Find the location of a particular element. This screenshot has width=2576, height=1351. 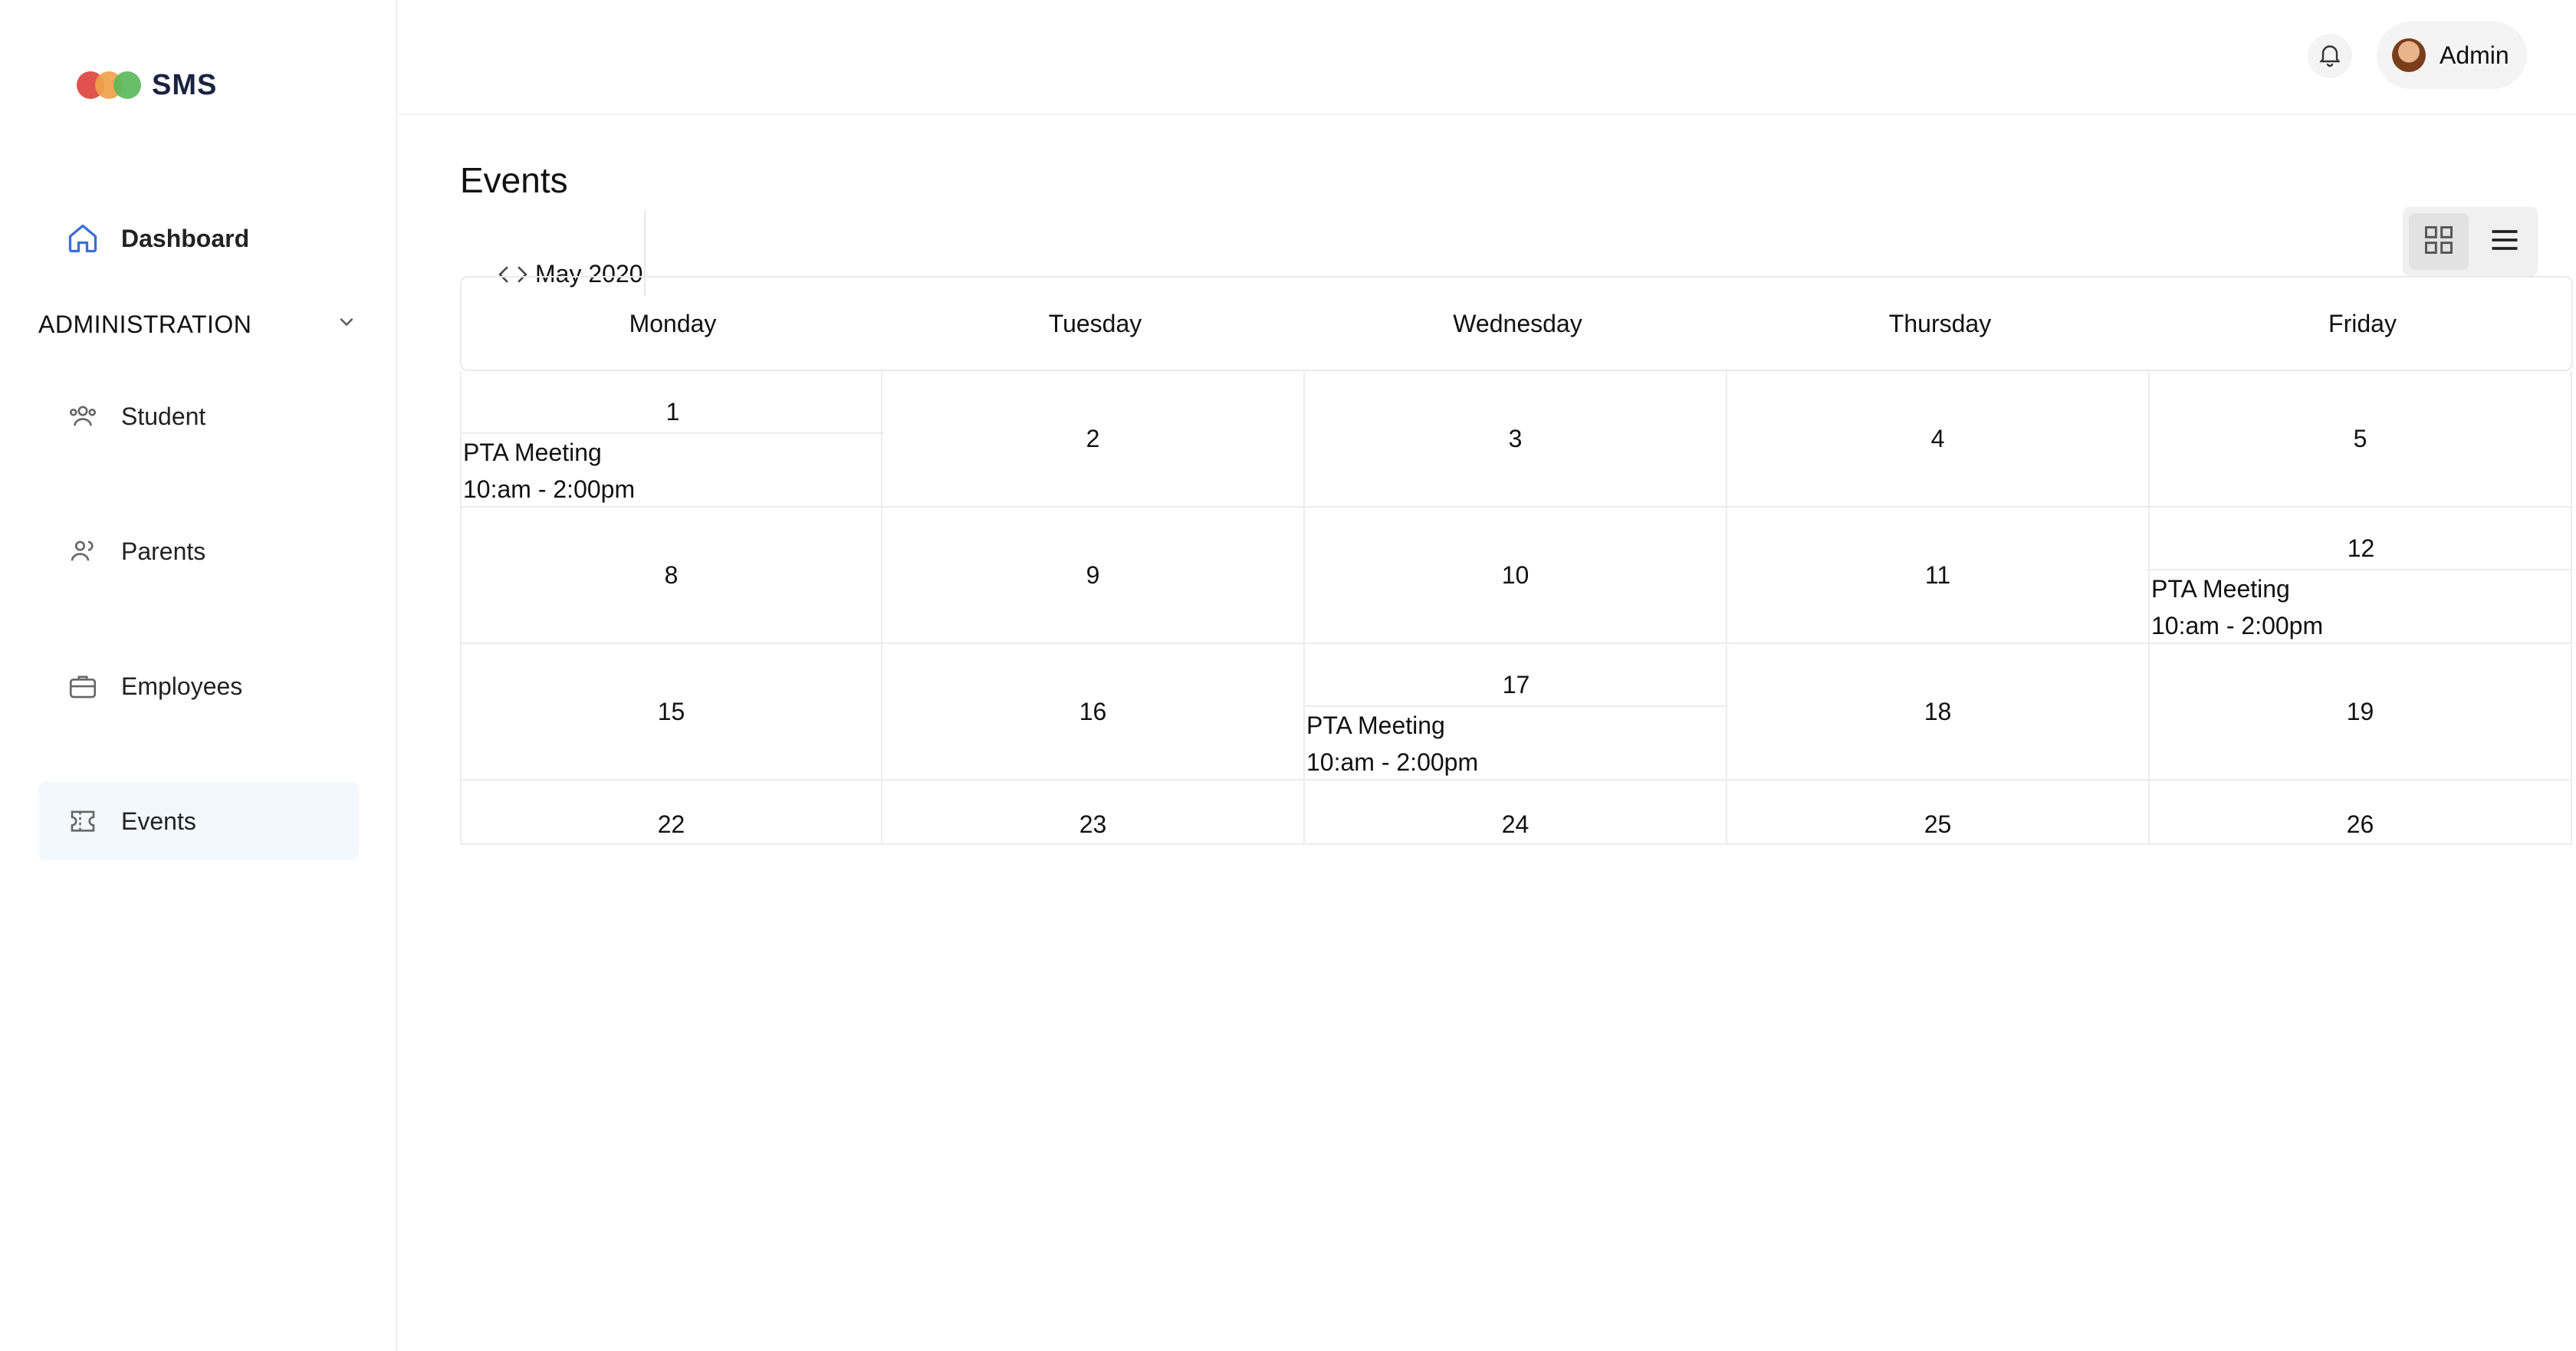

day-number: 16 is located at coordinates (1093, 711).